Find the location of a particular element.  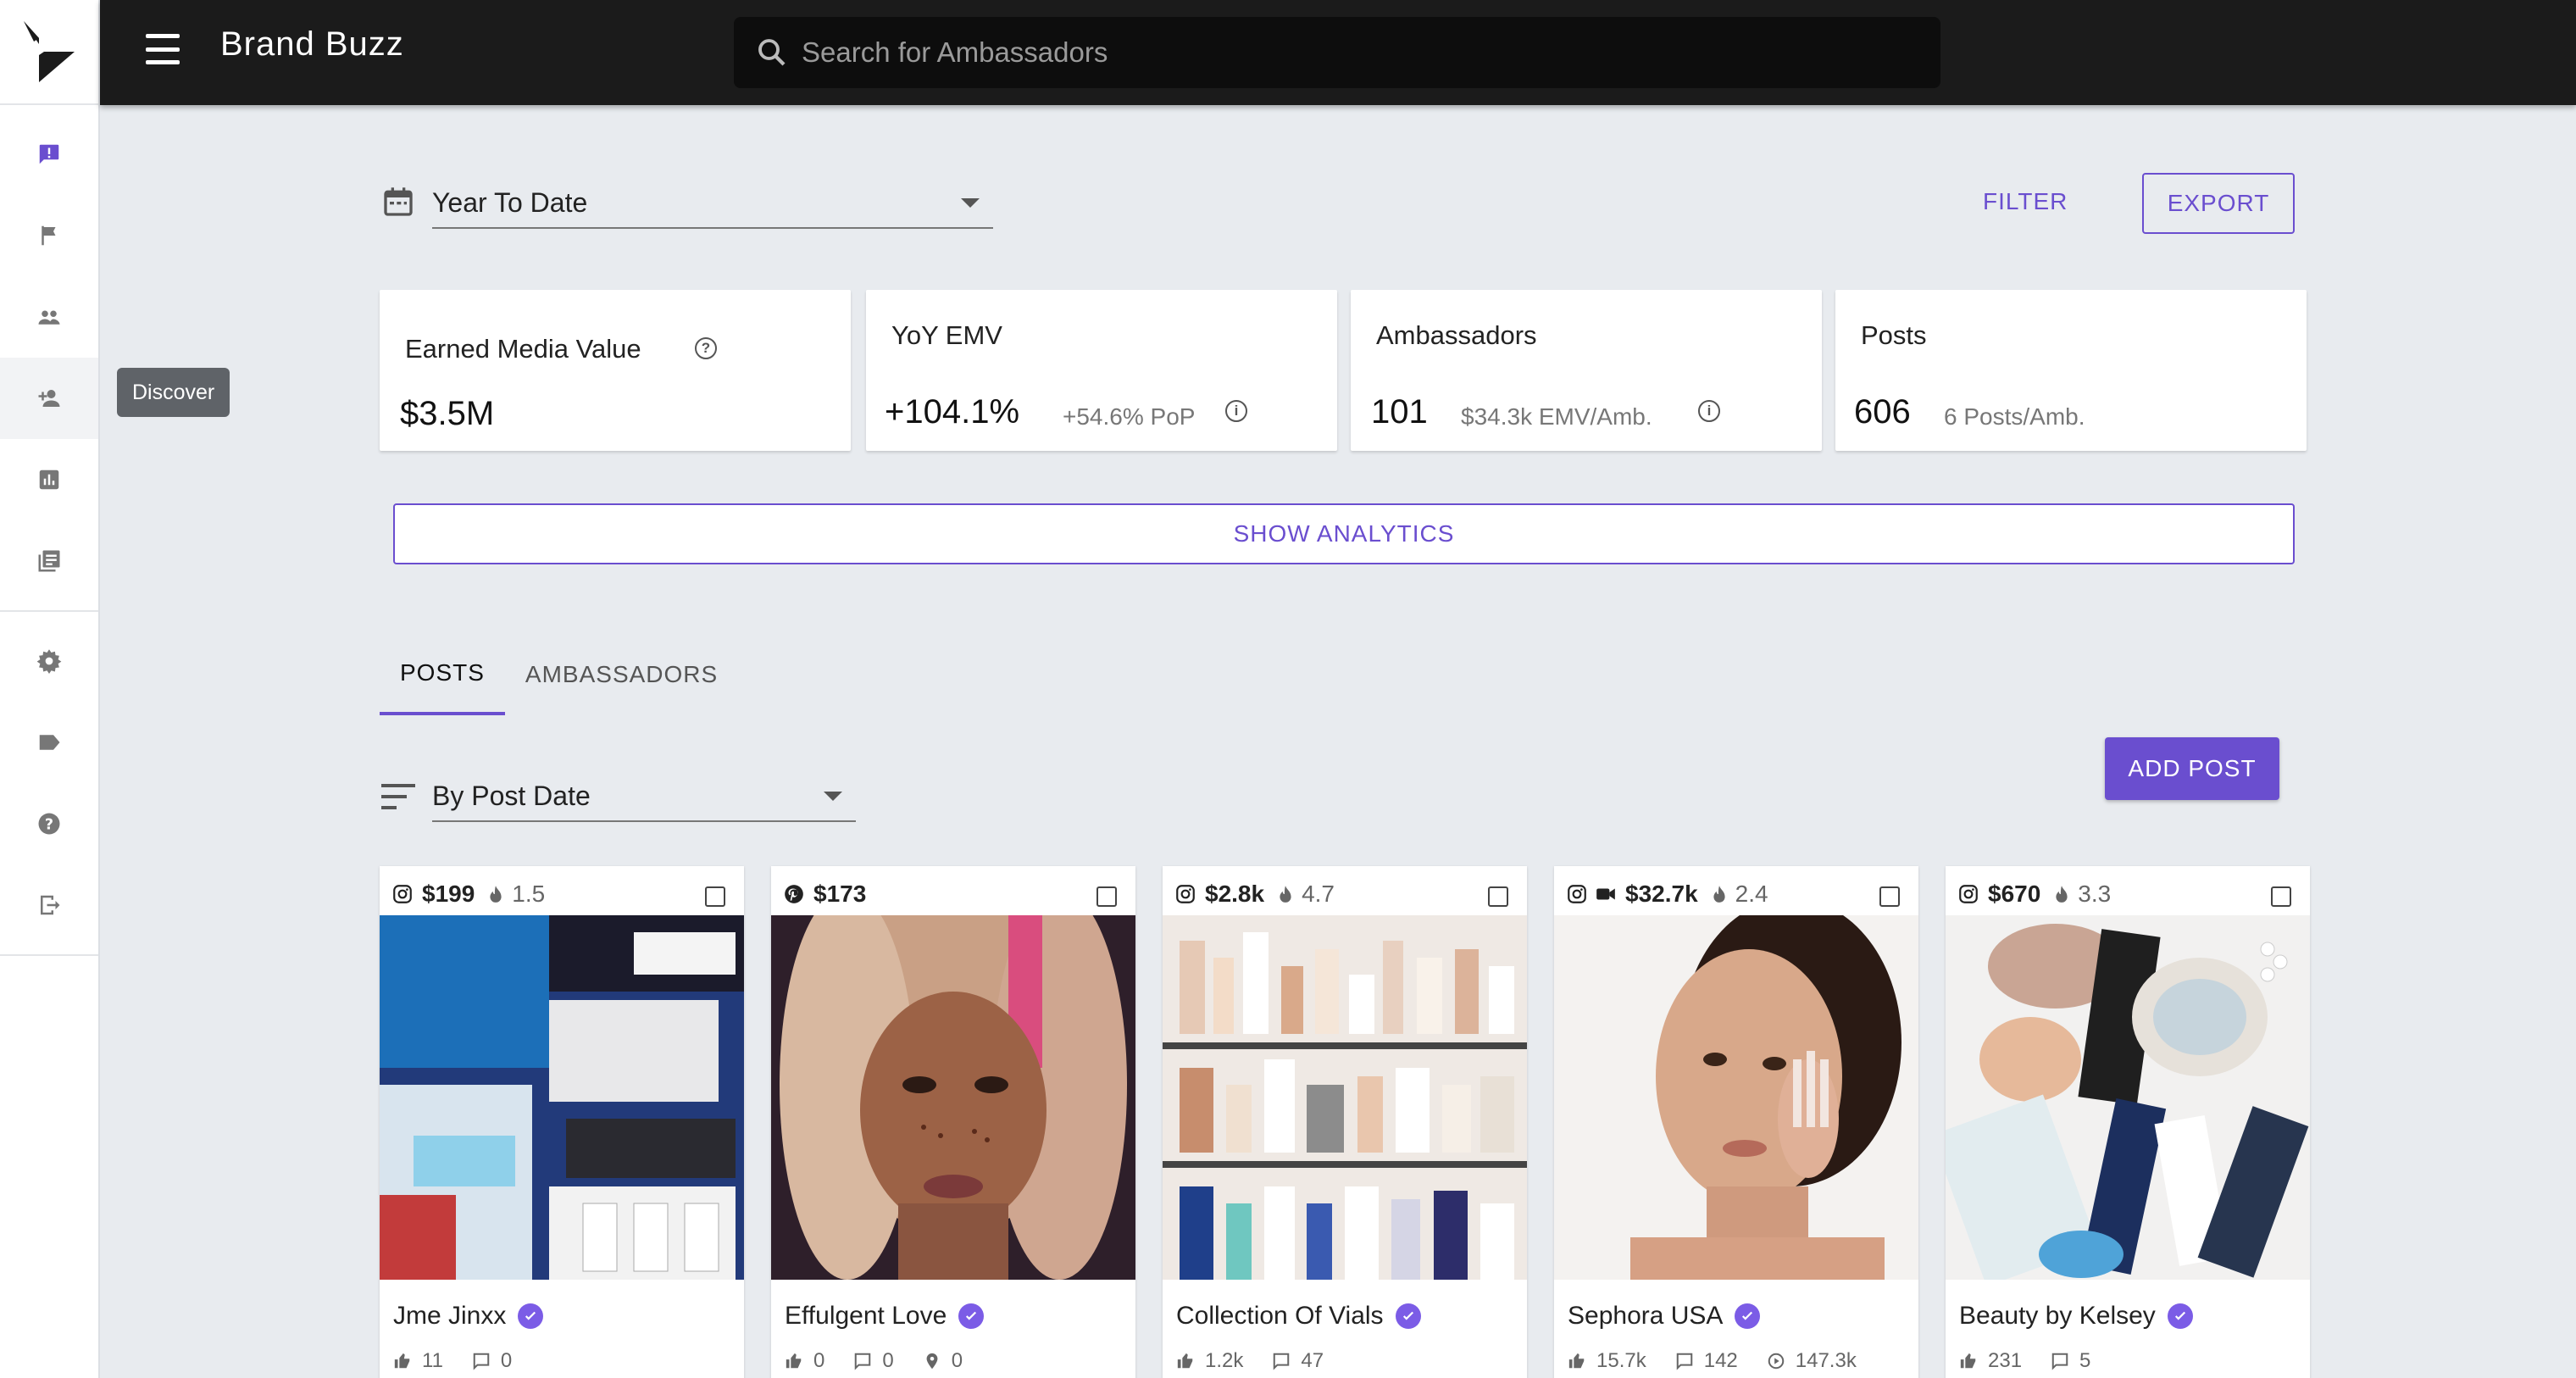

tab-posts: POSTS is located at coordinates (442, 674).